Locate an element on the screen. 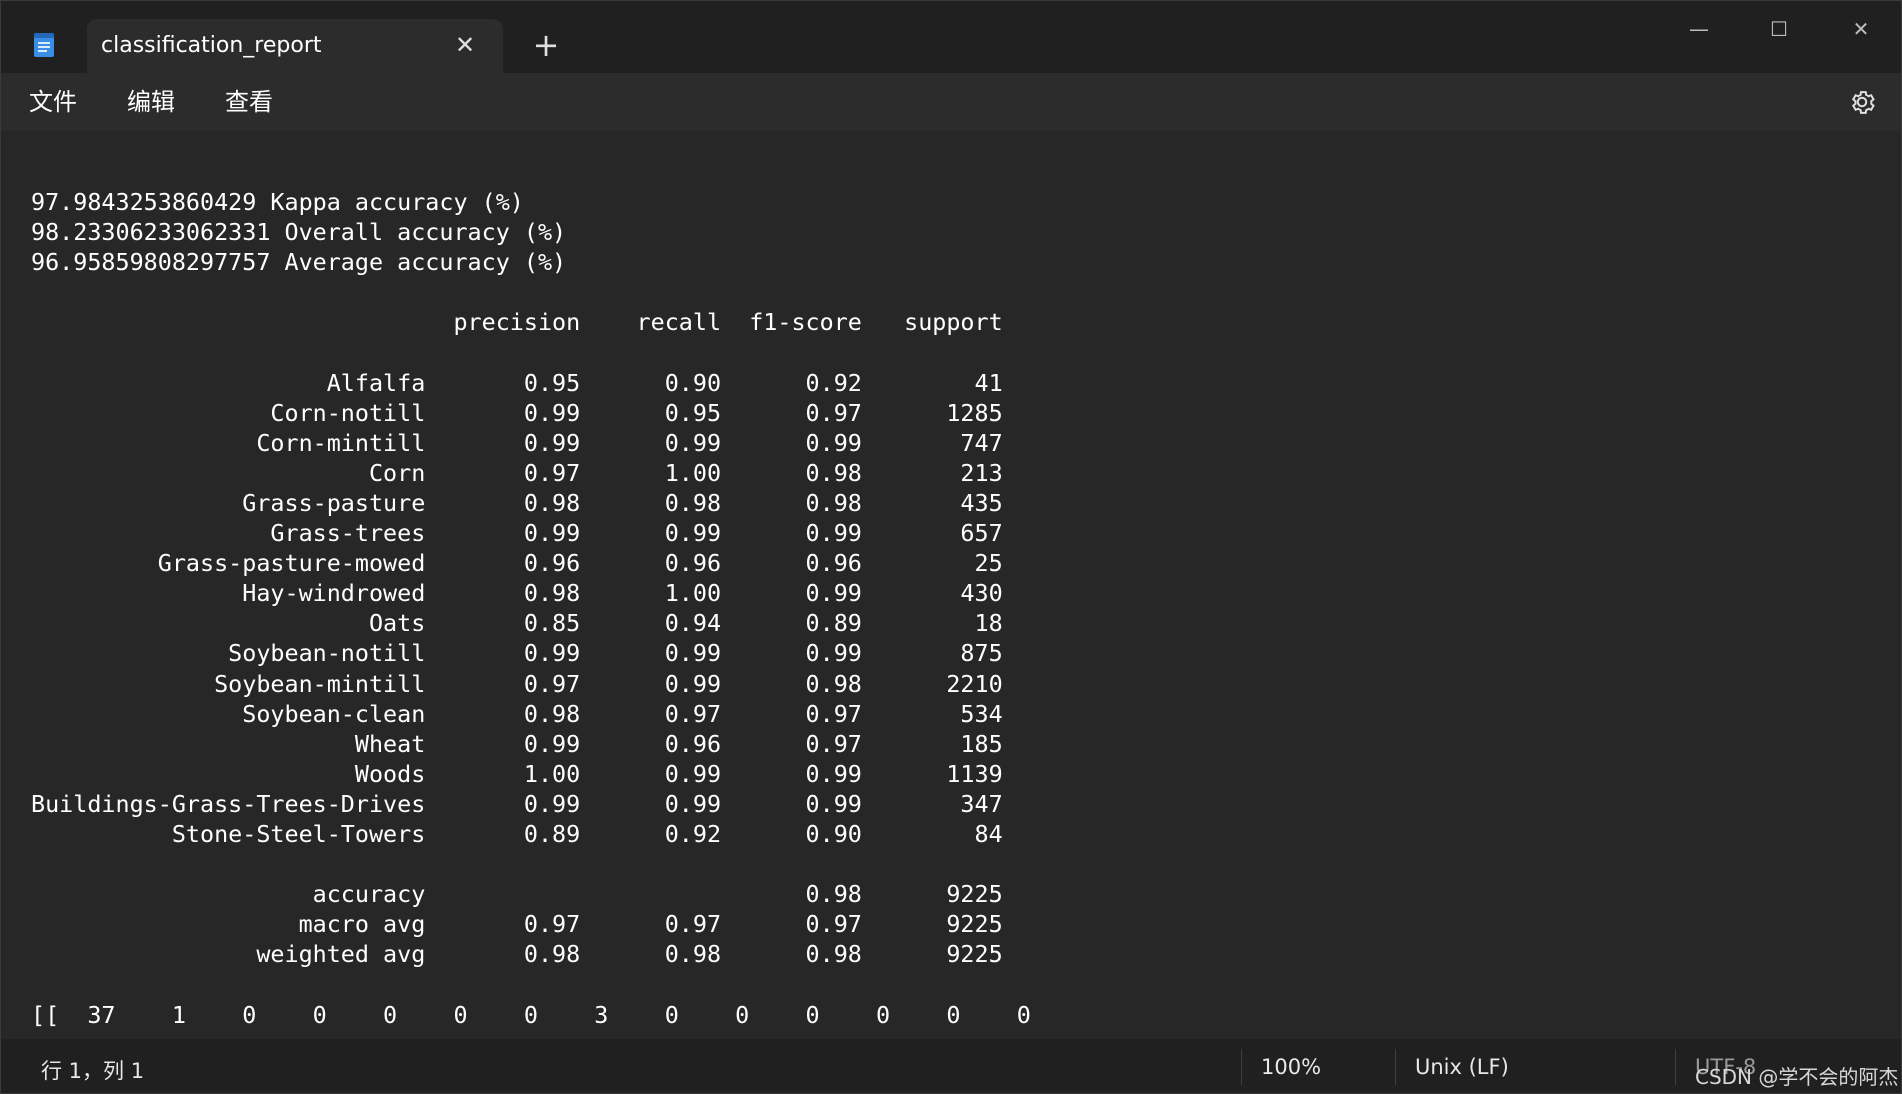 This screenshot has height=1094, width=1902. close-window-button: ✕ is located at coordinates (1861, 29).